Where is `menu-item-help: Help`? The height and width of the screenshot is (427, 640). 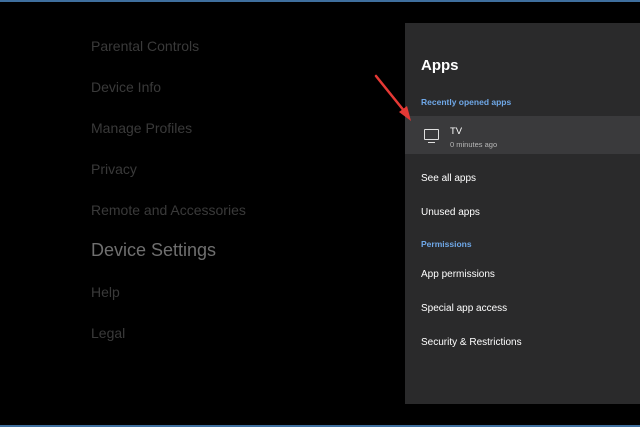
menu-item-help: Help is located at coordinates (105, 292).